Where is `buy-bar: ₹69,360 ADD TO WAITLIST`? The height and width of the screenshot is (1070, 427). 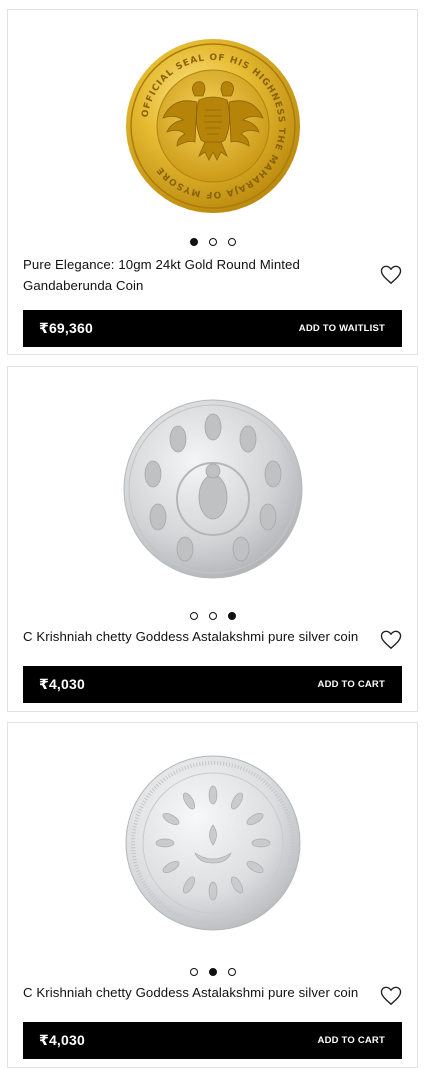 buy-bar: ₹69,360 ADD TO WAITLIST is located at coordinates (212, 328).